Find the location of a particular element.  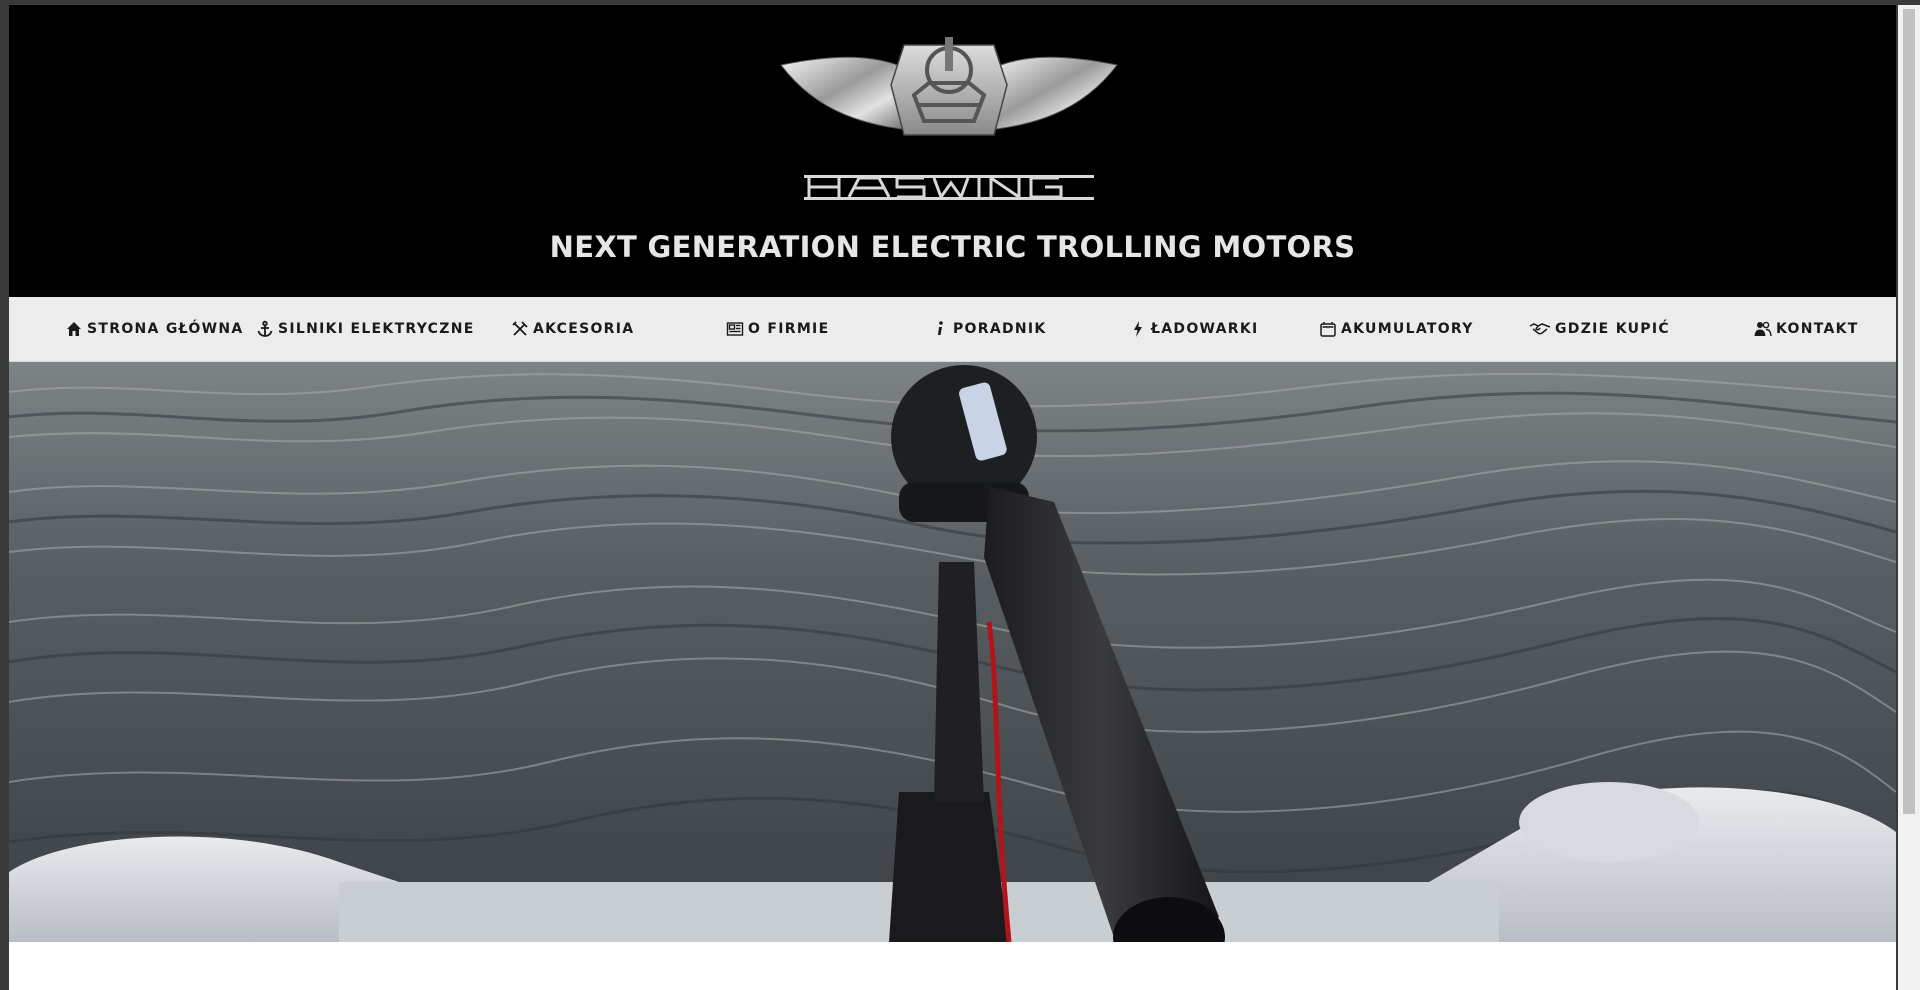

nav-label: AKCESORIA is located at coordinates (584, 329).